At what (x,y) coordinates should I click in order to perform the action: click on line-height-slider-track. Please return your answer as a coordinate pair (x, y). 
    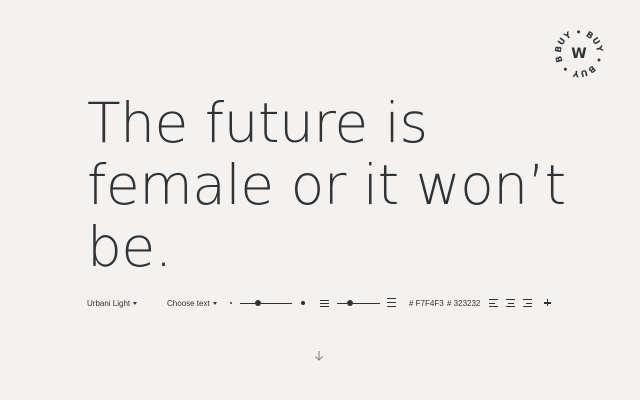
    Looking at the image, I should click on (358, 303).